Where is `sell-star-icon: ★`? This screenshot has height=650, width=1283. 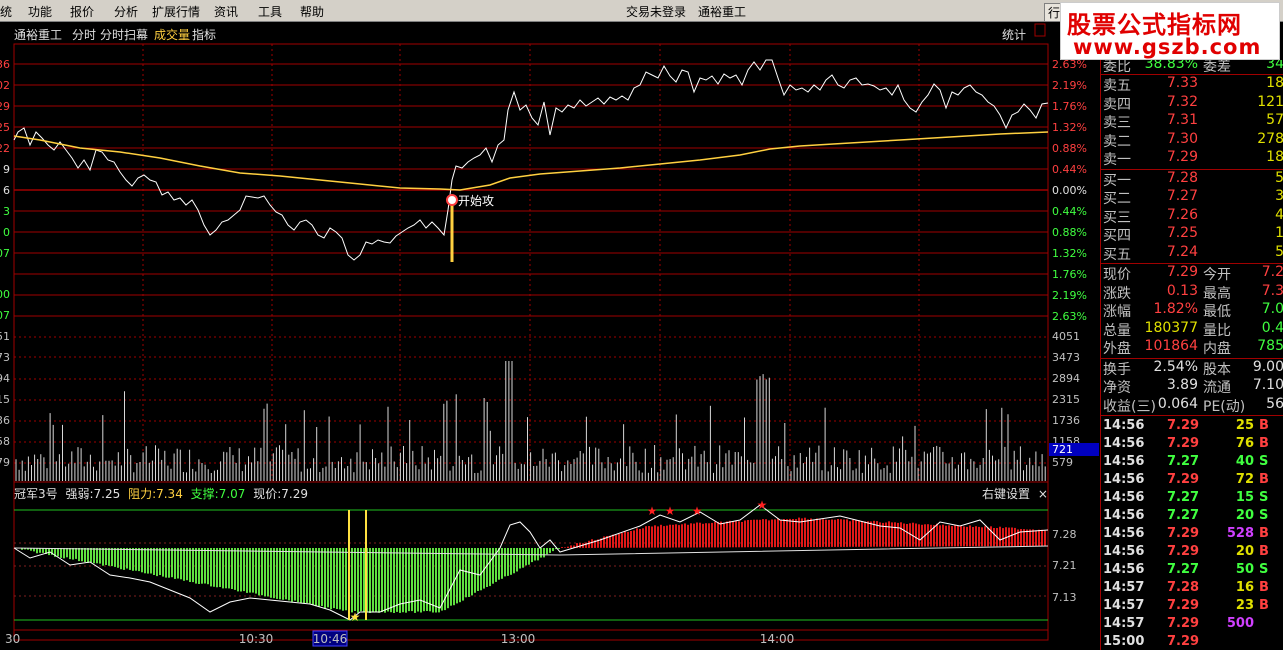 sell-star-icon: ★ is located at coordinates (697, 511).